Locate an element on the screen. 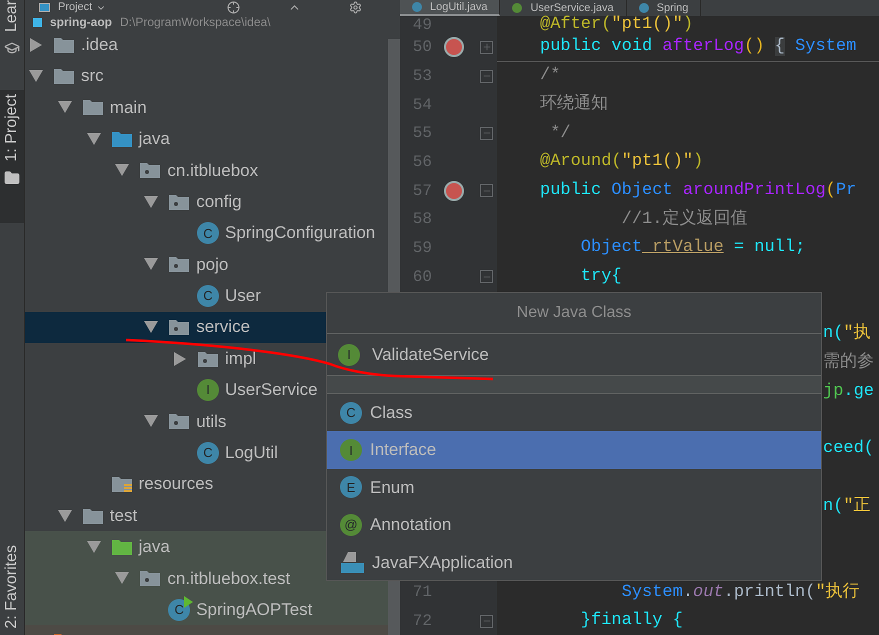 Image resolution: width=879 pixels, height=635 pixels. code-line: jp.ge is located at coordinates (848, 391).